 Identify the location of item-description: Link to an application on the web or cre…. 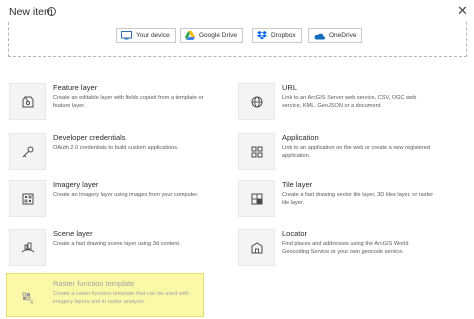
(356, 152).